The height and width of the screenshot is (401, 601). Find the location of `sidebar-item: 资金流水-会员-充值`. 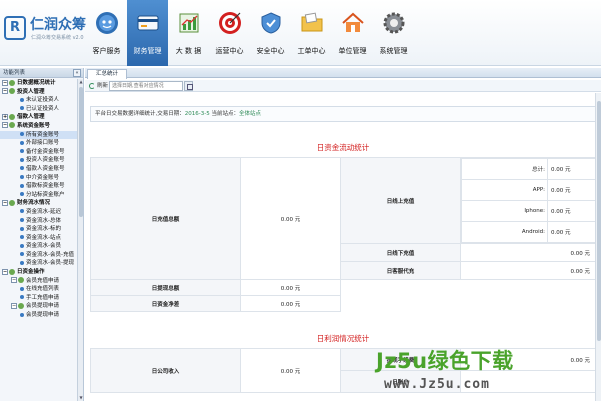

sidebar-item: 资金流水-会员-充值 is located at coordinates (38, 255).